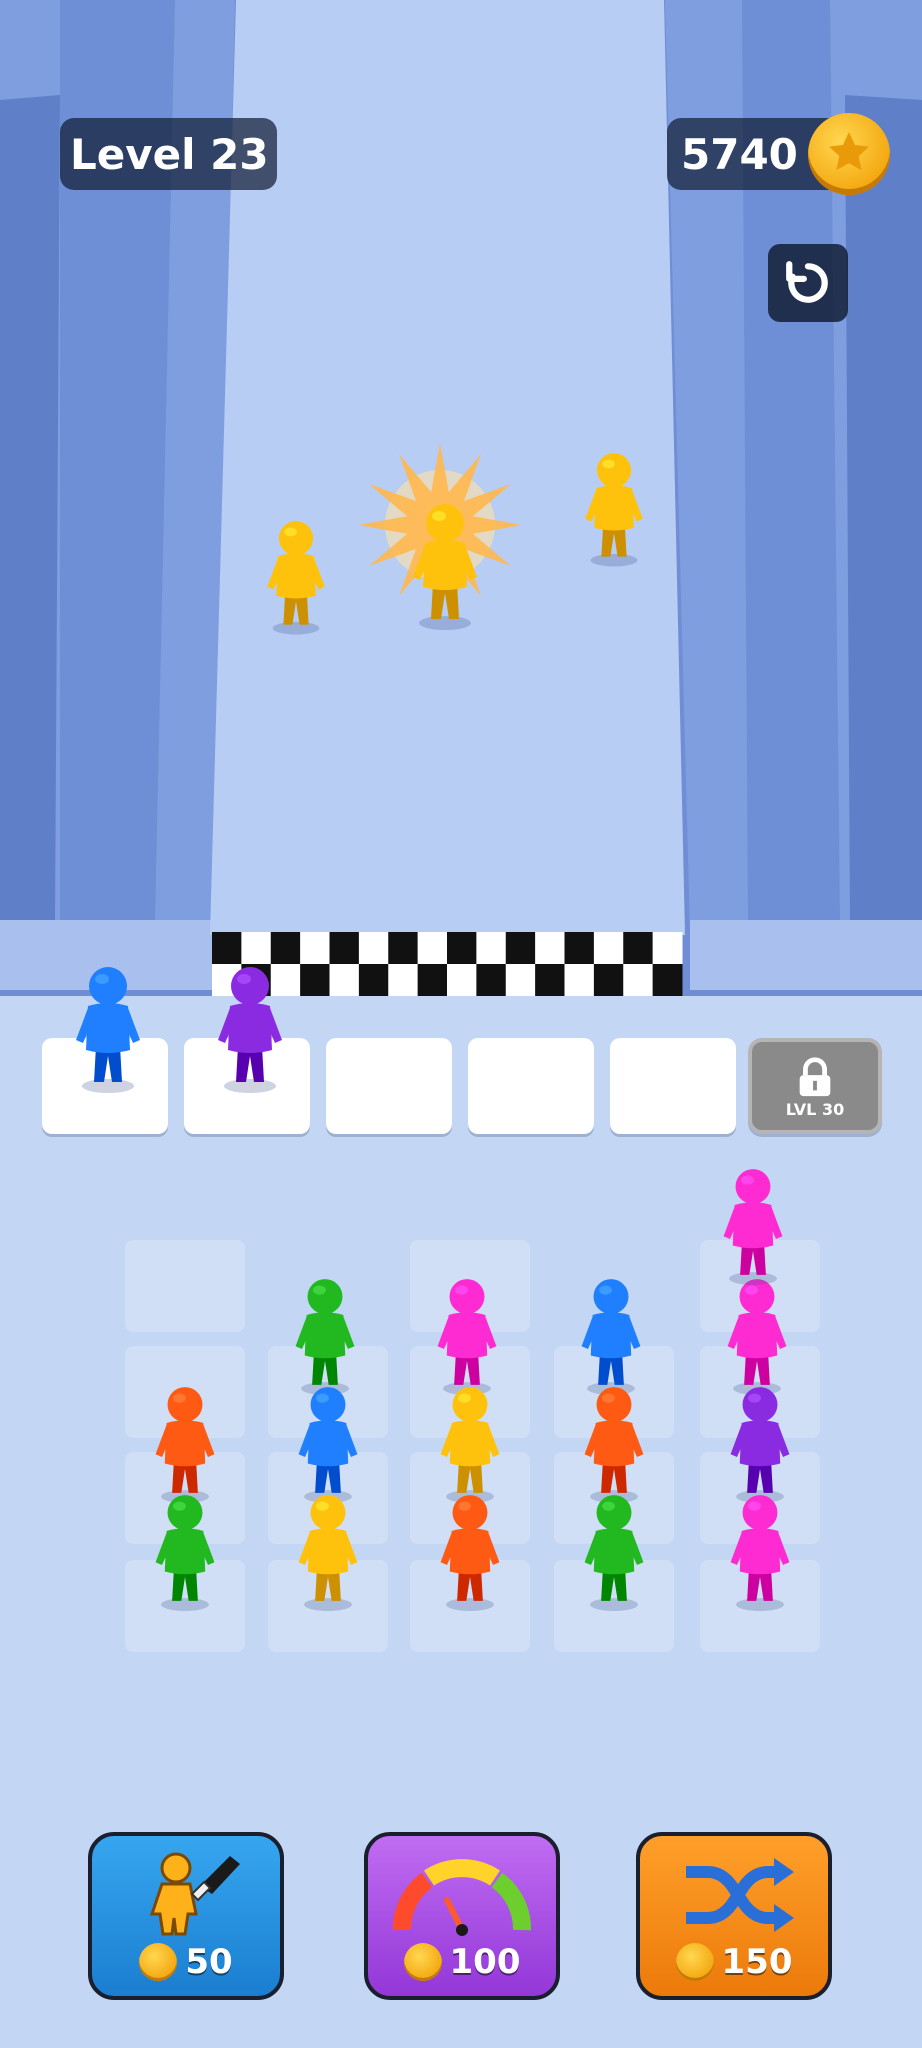  Describe the element at coordinates (739, 154) in the screenshot. I see `coin-count: 5740` at that location.